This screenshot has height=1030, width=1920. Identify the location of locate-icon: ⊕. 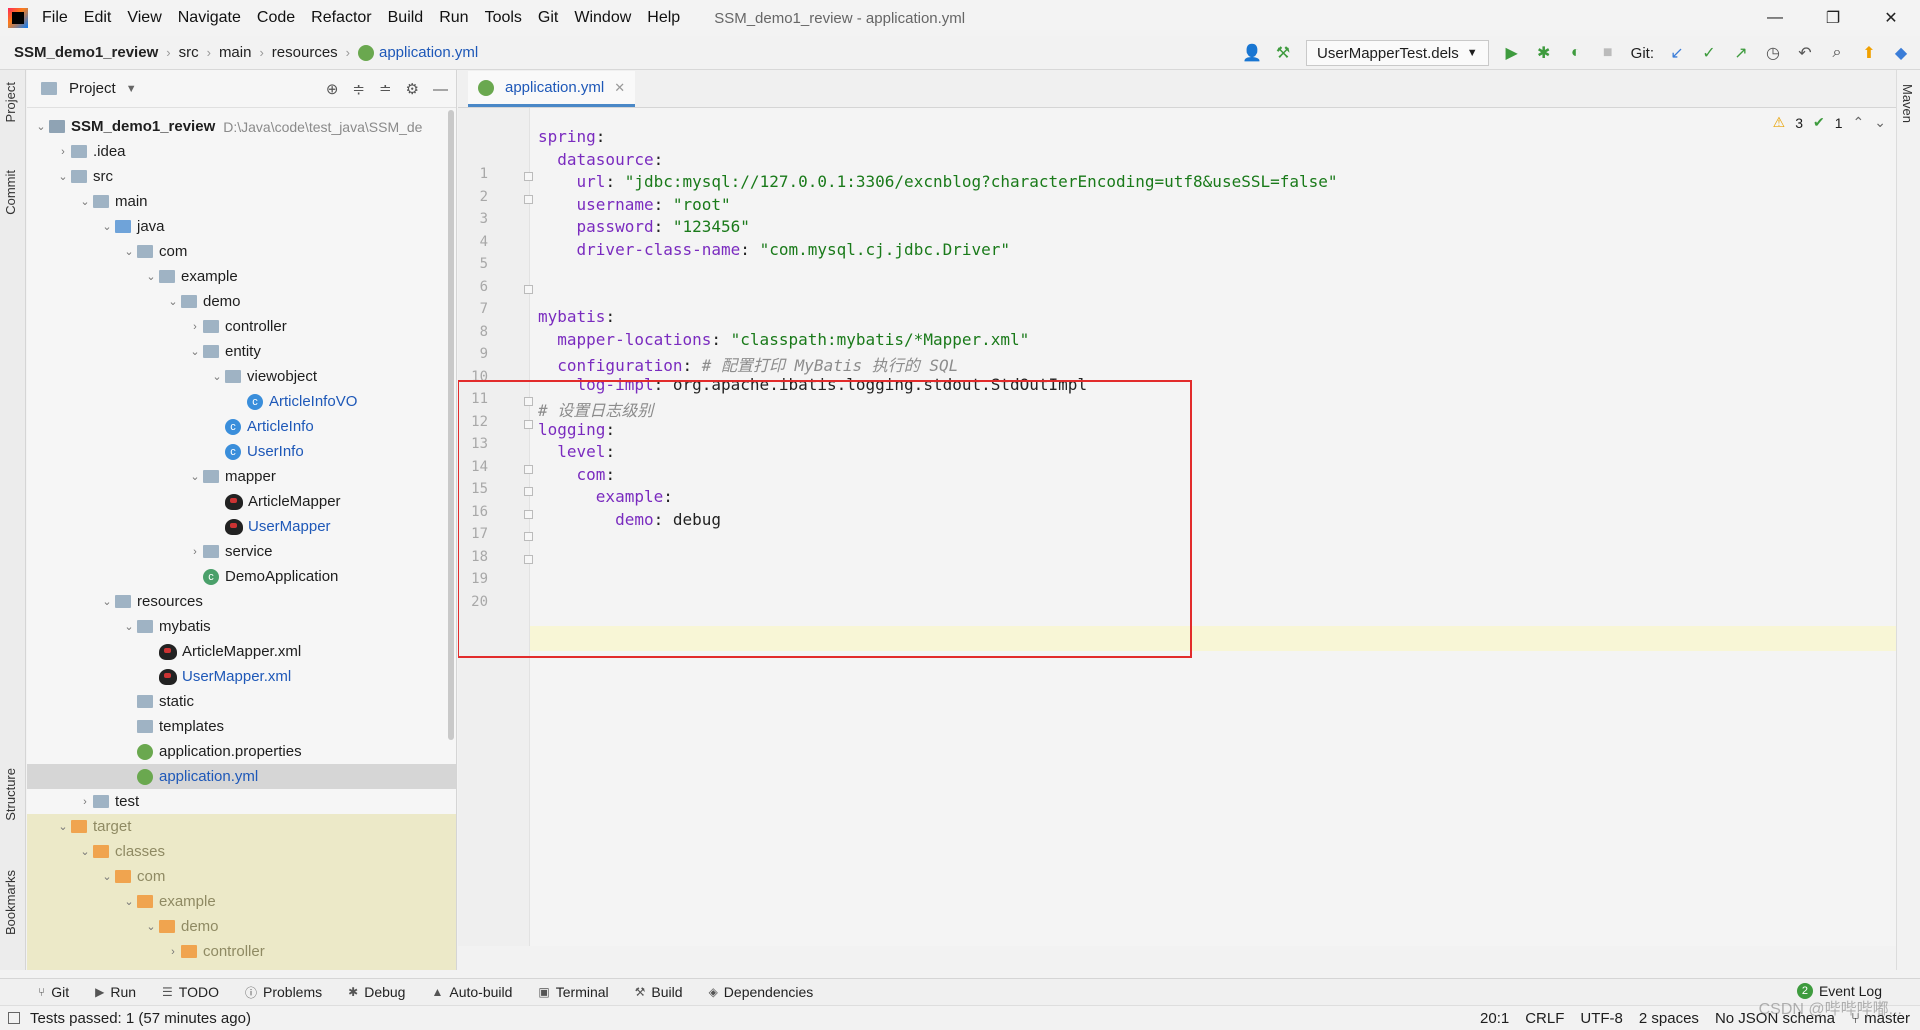
(332, 89).